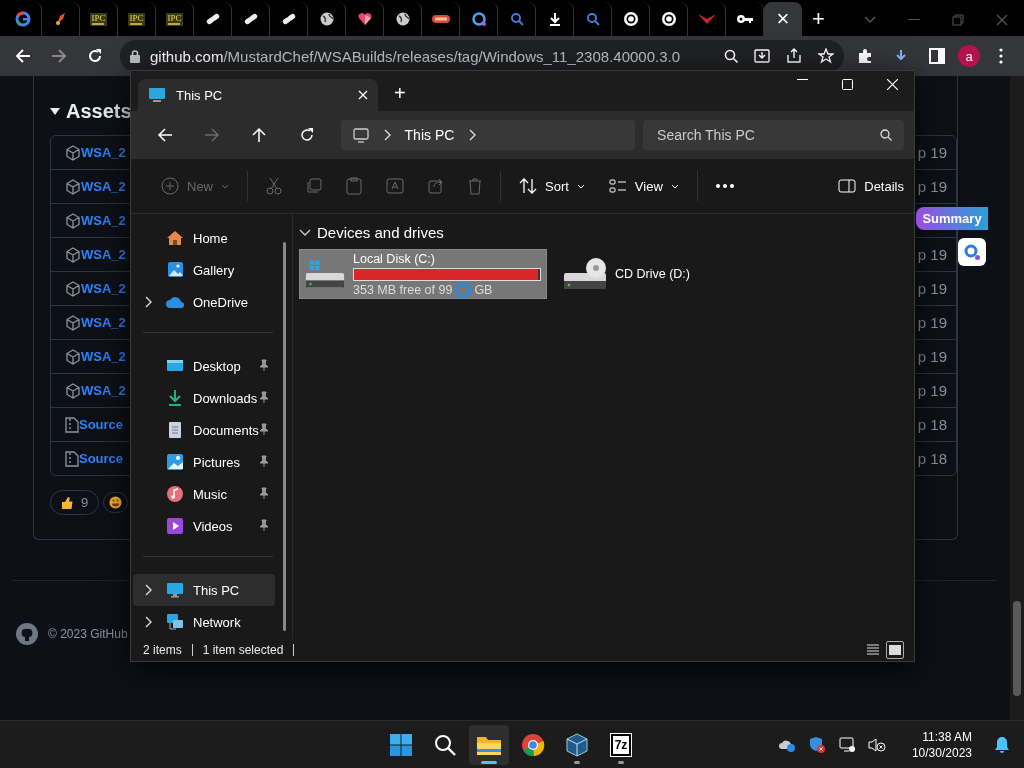 This screenshot has width=1024, height=768. Describe the element at coordinates (488, 135) in the screenshot. I see `address-bar: This PC` at that location.